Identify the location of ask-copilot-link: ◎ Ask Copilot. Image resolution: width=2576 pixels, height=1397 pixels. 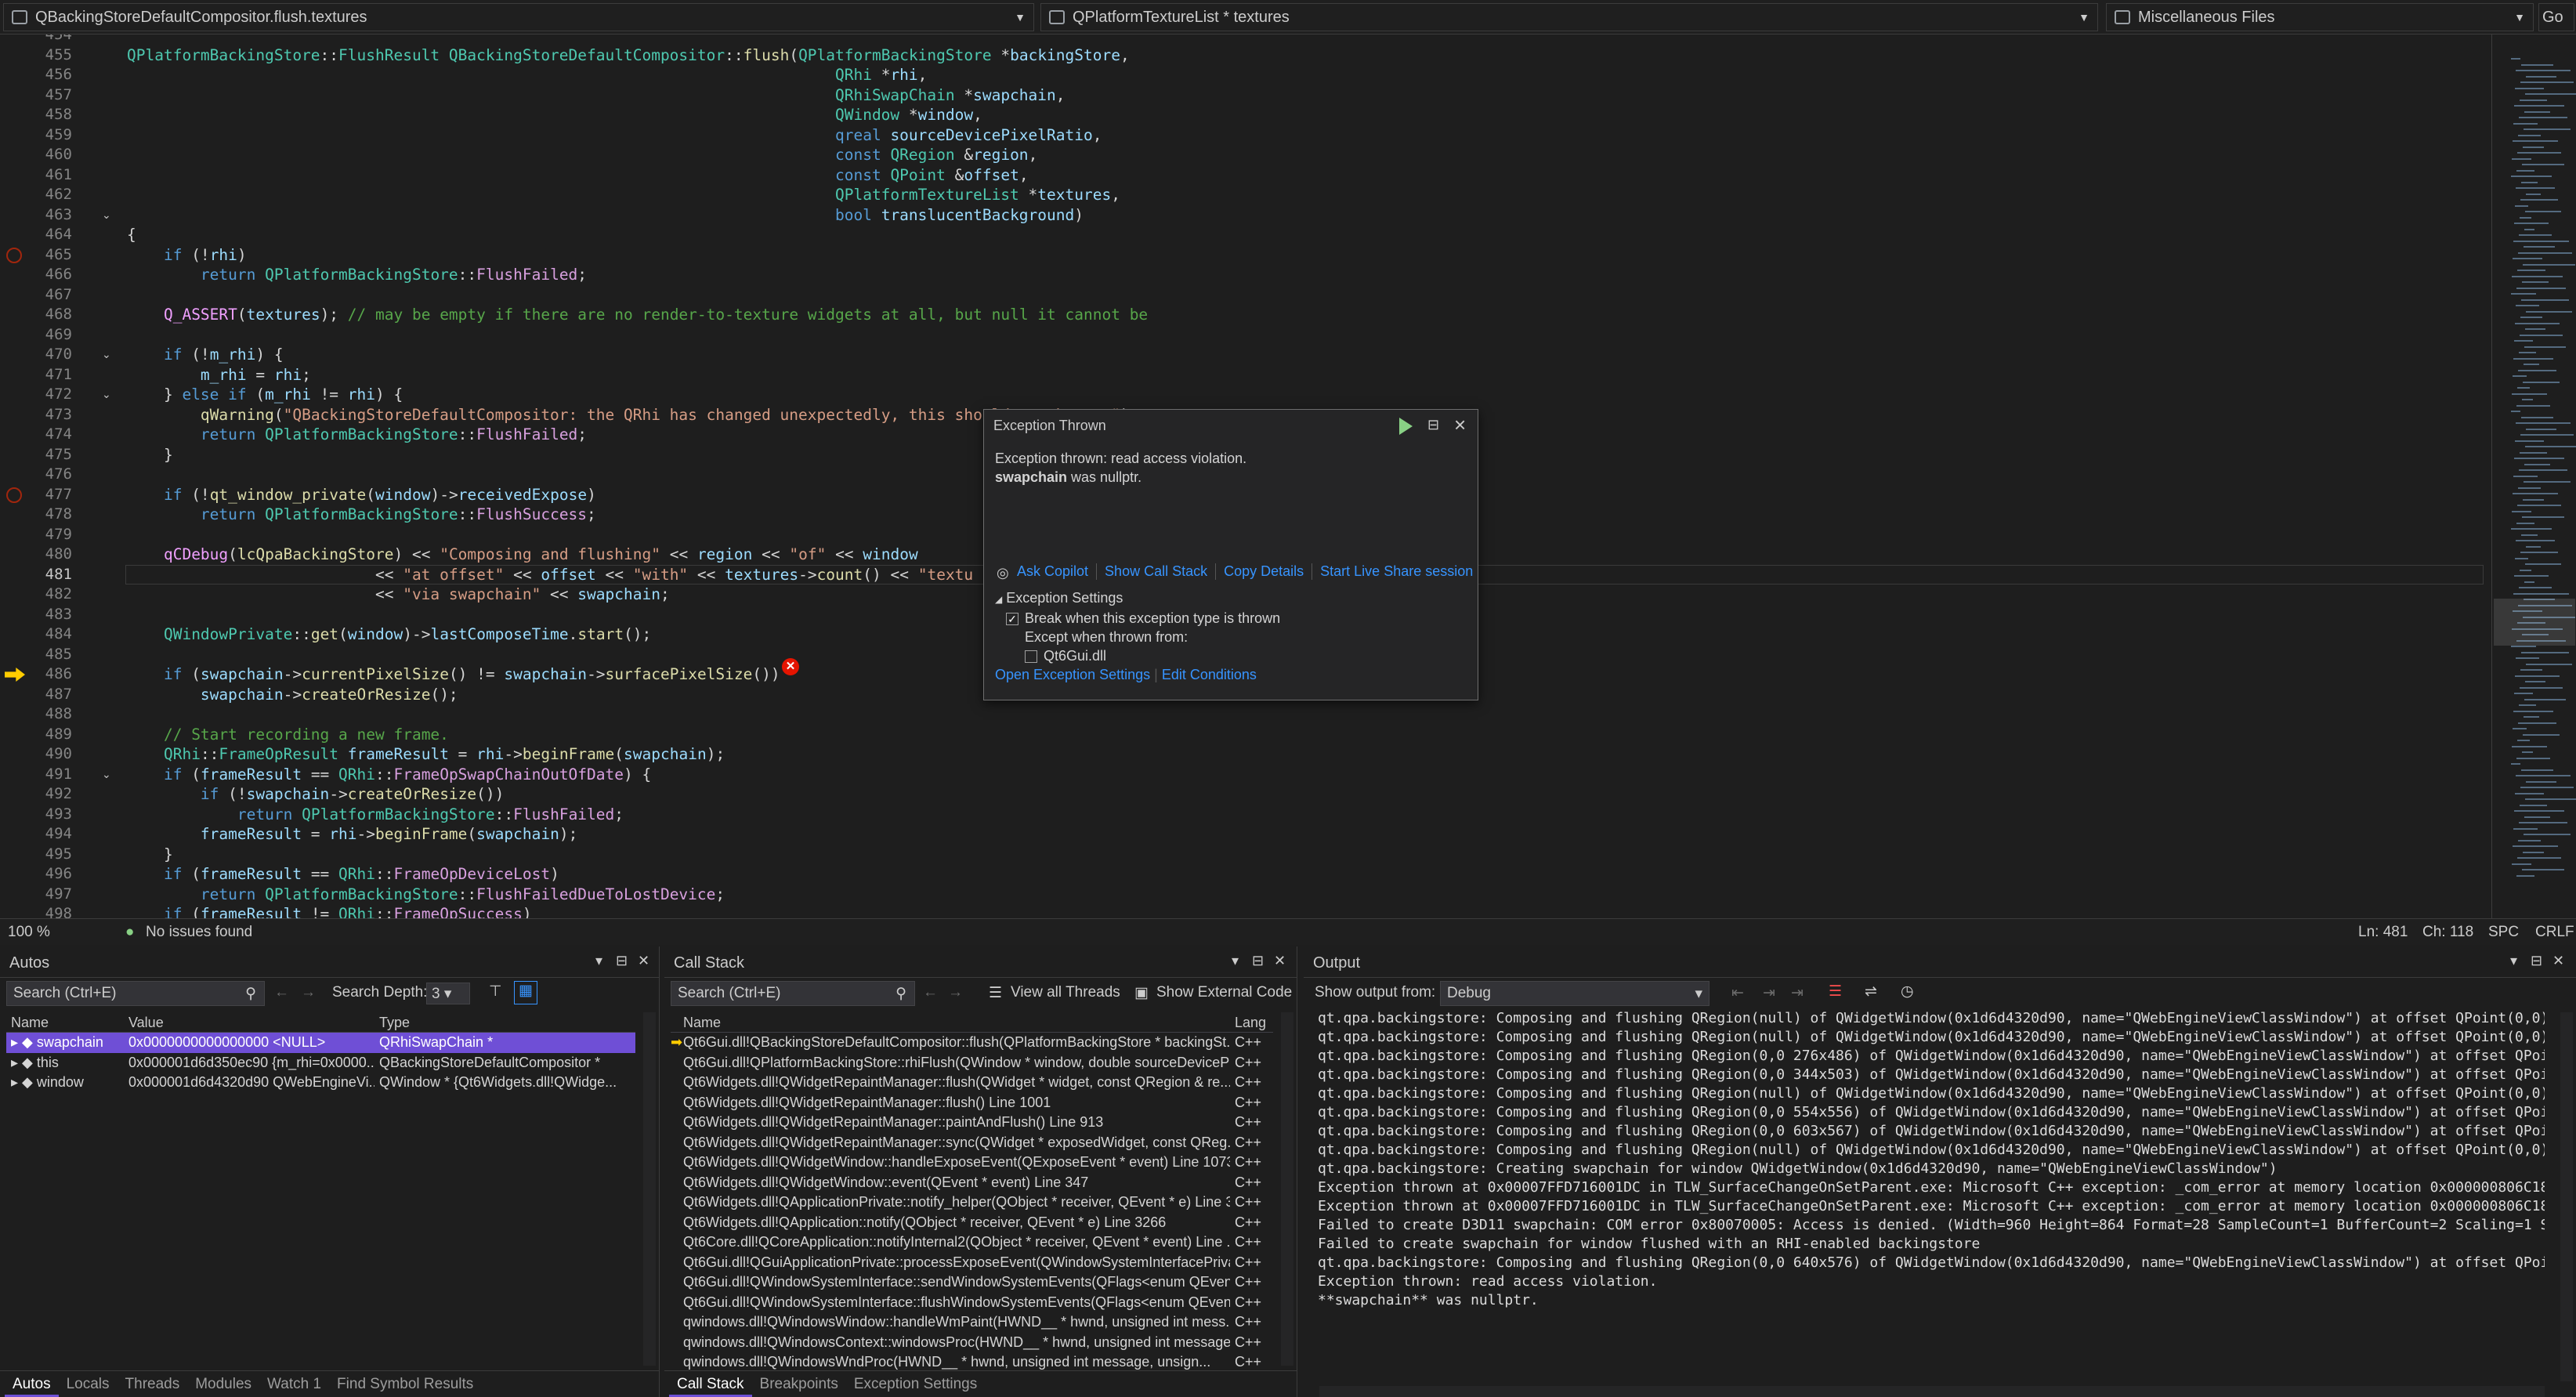
(1046, 572).